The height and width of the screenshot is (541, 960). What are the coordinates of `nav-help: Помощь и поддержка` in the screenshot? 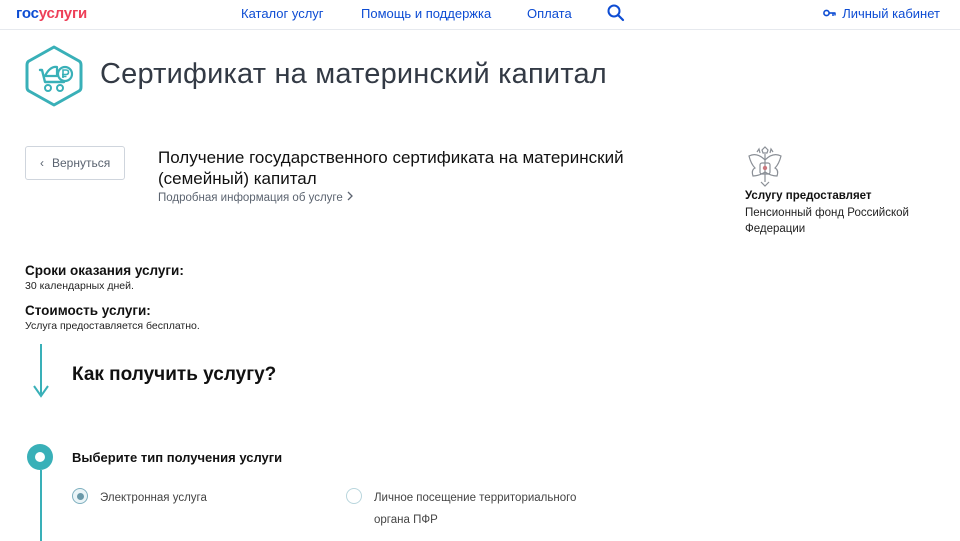 It's located at (426, 13).